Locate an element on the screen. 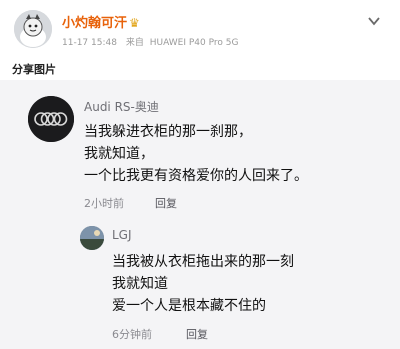 This screenshot has width=400, height=349. comment-time: 2小时前 is located at coordinates (104, 203).